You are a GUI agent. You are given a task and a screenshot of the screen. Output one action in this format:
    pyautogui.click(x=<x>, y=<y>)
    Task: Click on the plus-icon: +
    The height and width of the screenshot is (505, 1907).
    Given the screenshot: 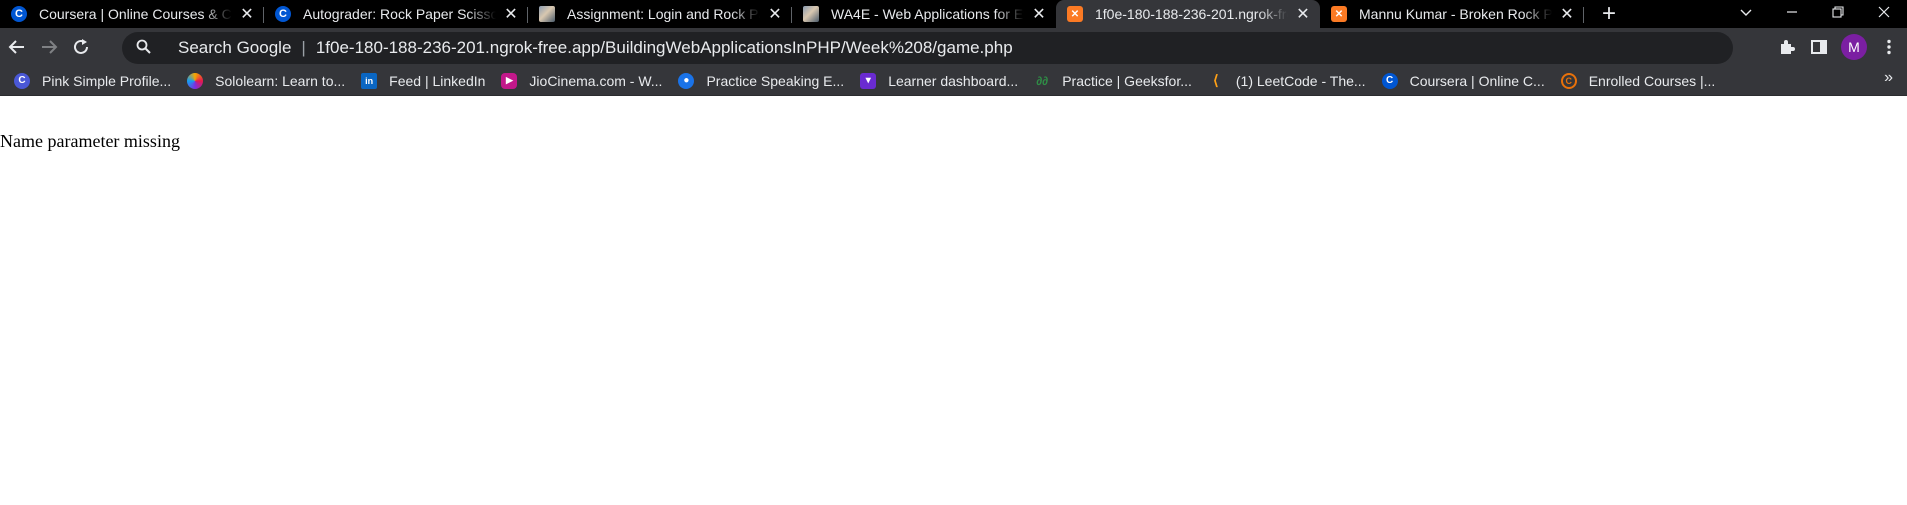 What is the action you would take?
    pyautogui.click(x=1608, y=13)
    